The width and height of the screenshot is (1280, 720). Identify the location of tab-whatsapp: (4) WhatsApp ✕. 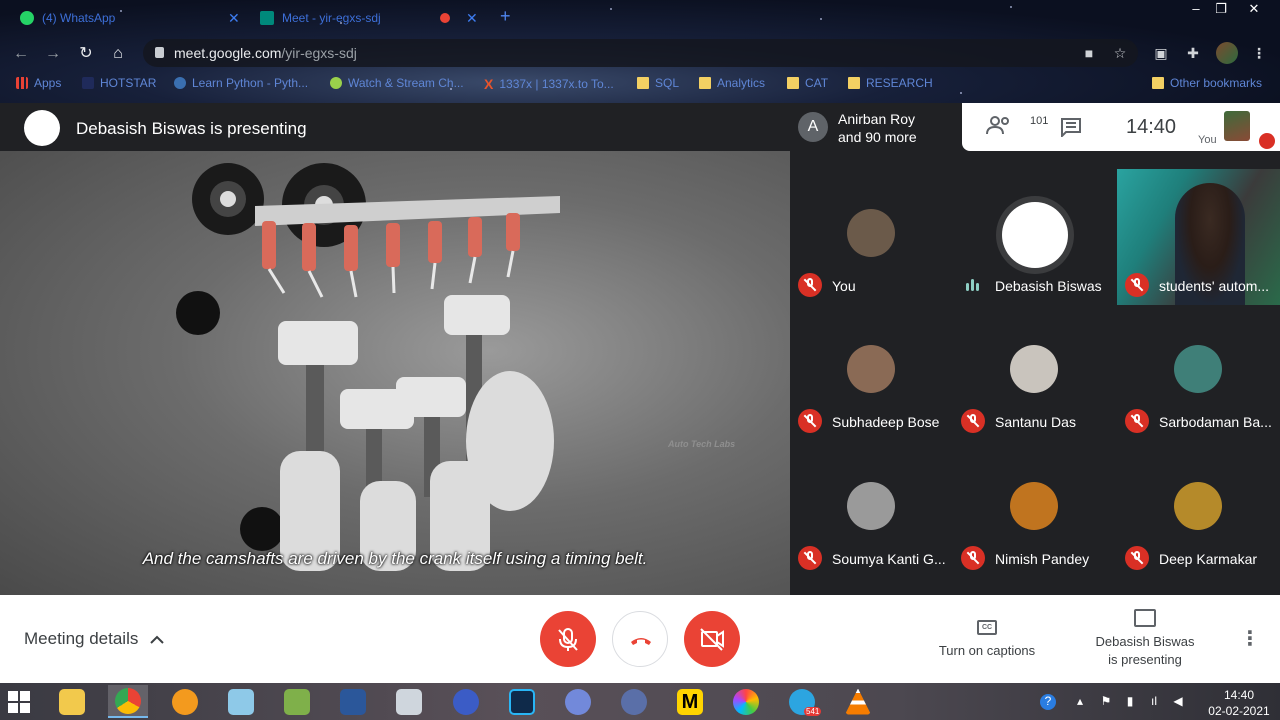
(130, 18).